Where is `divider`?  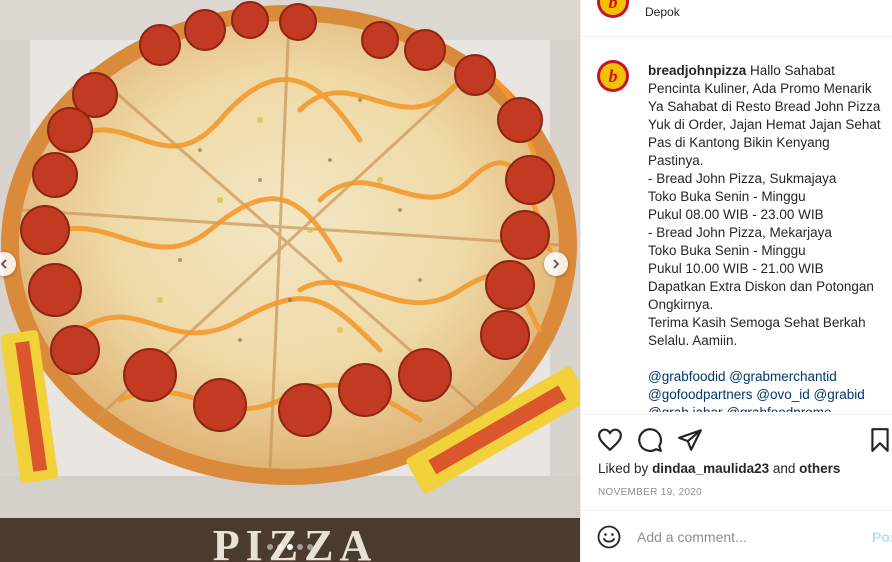
divider is located at coordinates (736, 414).